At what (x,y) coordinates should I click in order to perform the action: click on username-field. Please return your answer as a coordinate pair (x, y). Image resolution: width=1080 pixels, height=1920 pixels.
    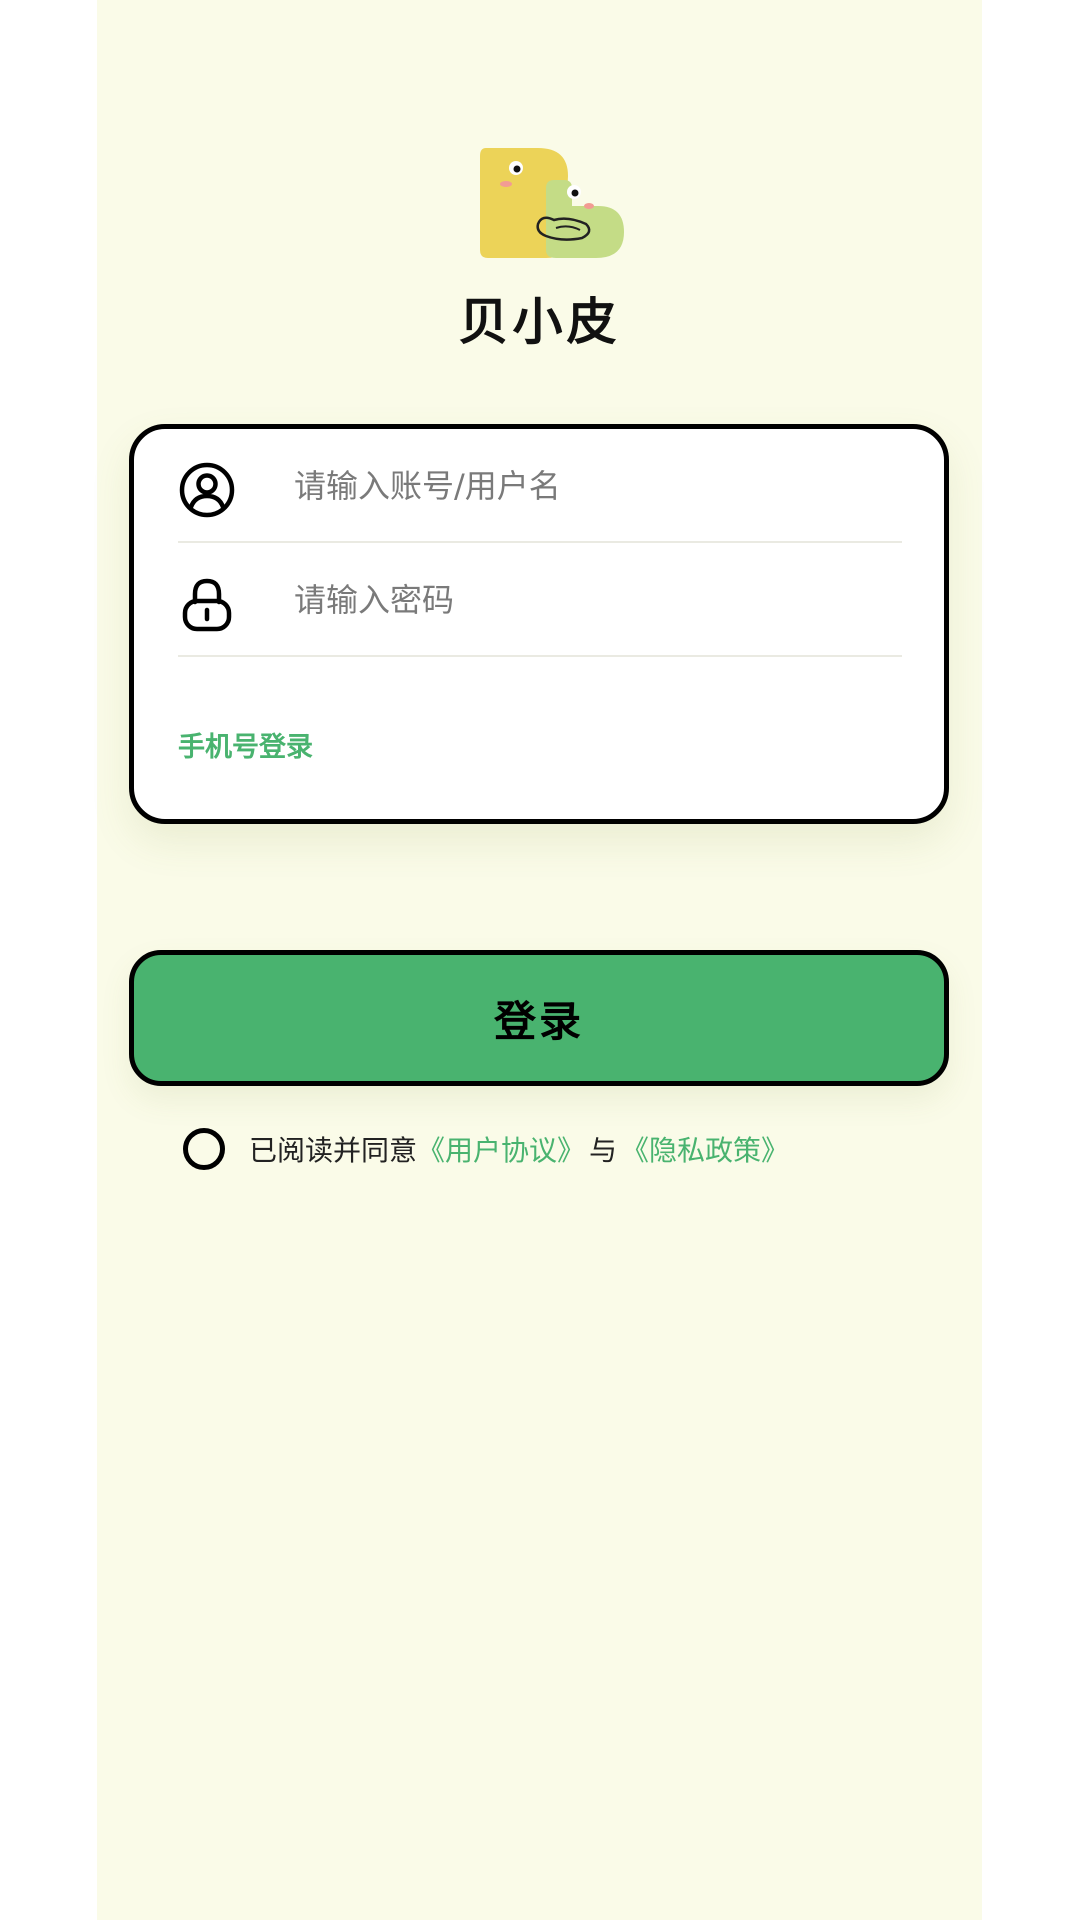
    Looking at the image, I should click on (540, 486).